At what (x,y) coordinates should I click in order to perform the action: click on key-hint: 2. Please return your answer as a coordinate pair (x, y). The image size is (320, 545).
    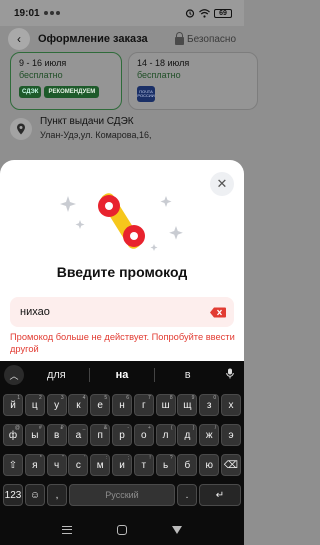
    Looking at the image, I should click on (40, 398).